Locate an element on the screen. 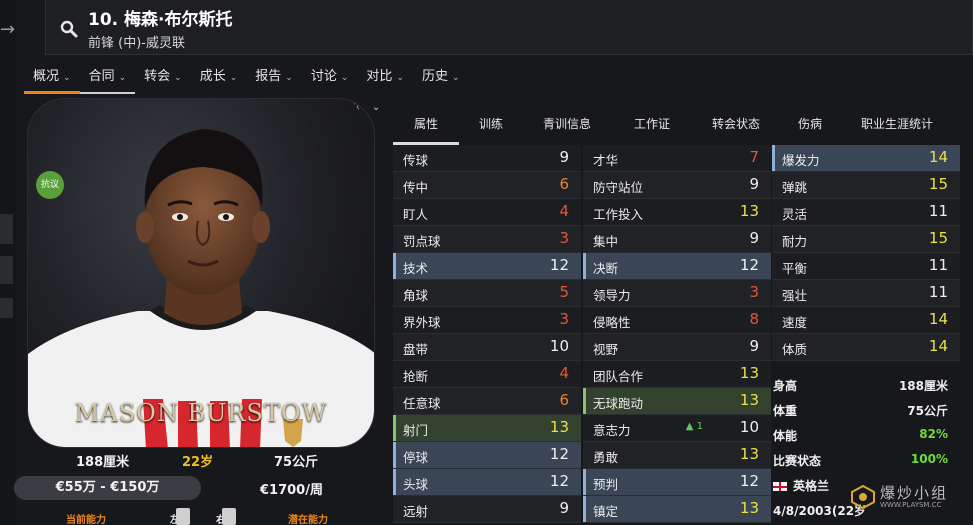 Image resolution: width=973 pixels, height=525 pixels. attribute-row-mental: 工作投入 13 is located at coordinates (677, 212).